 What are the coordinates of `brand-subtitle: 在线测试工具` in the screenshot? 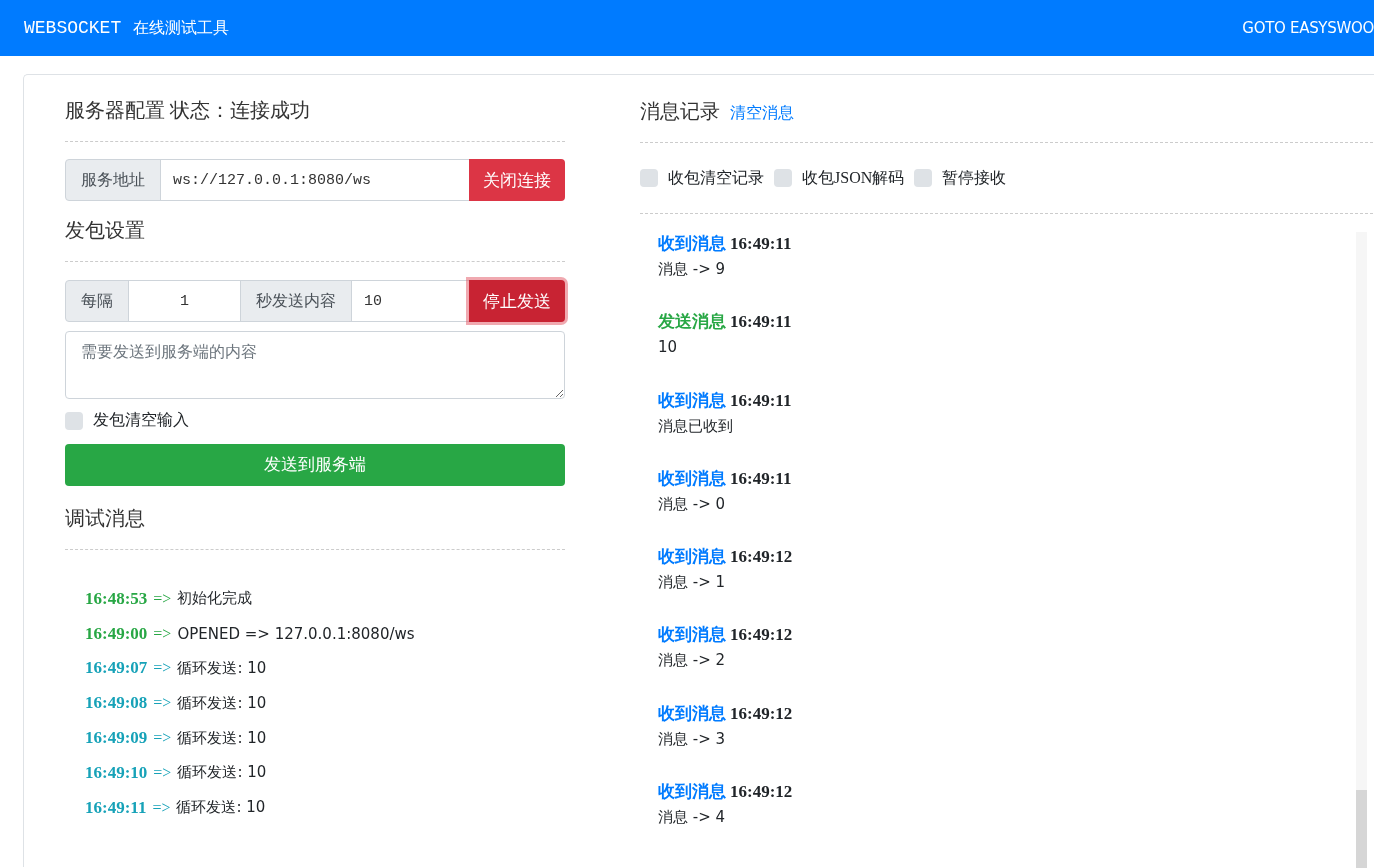 It's located at (181, 28).